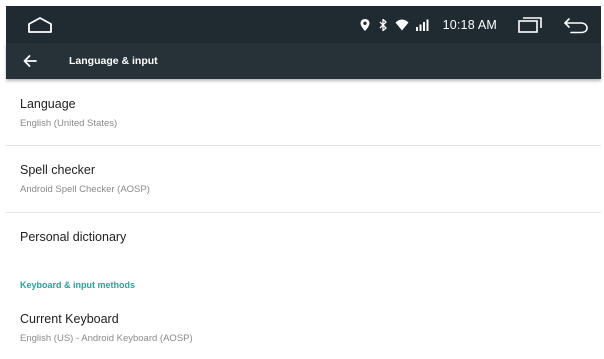 The image size is (604, 359). I want to click on location-icon, so click(365, 24).